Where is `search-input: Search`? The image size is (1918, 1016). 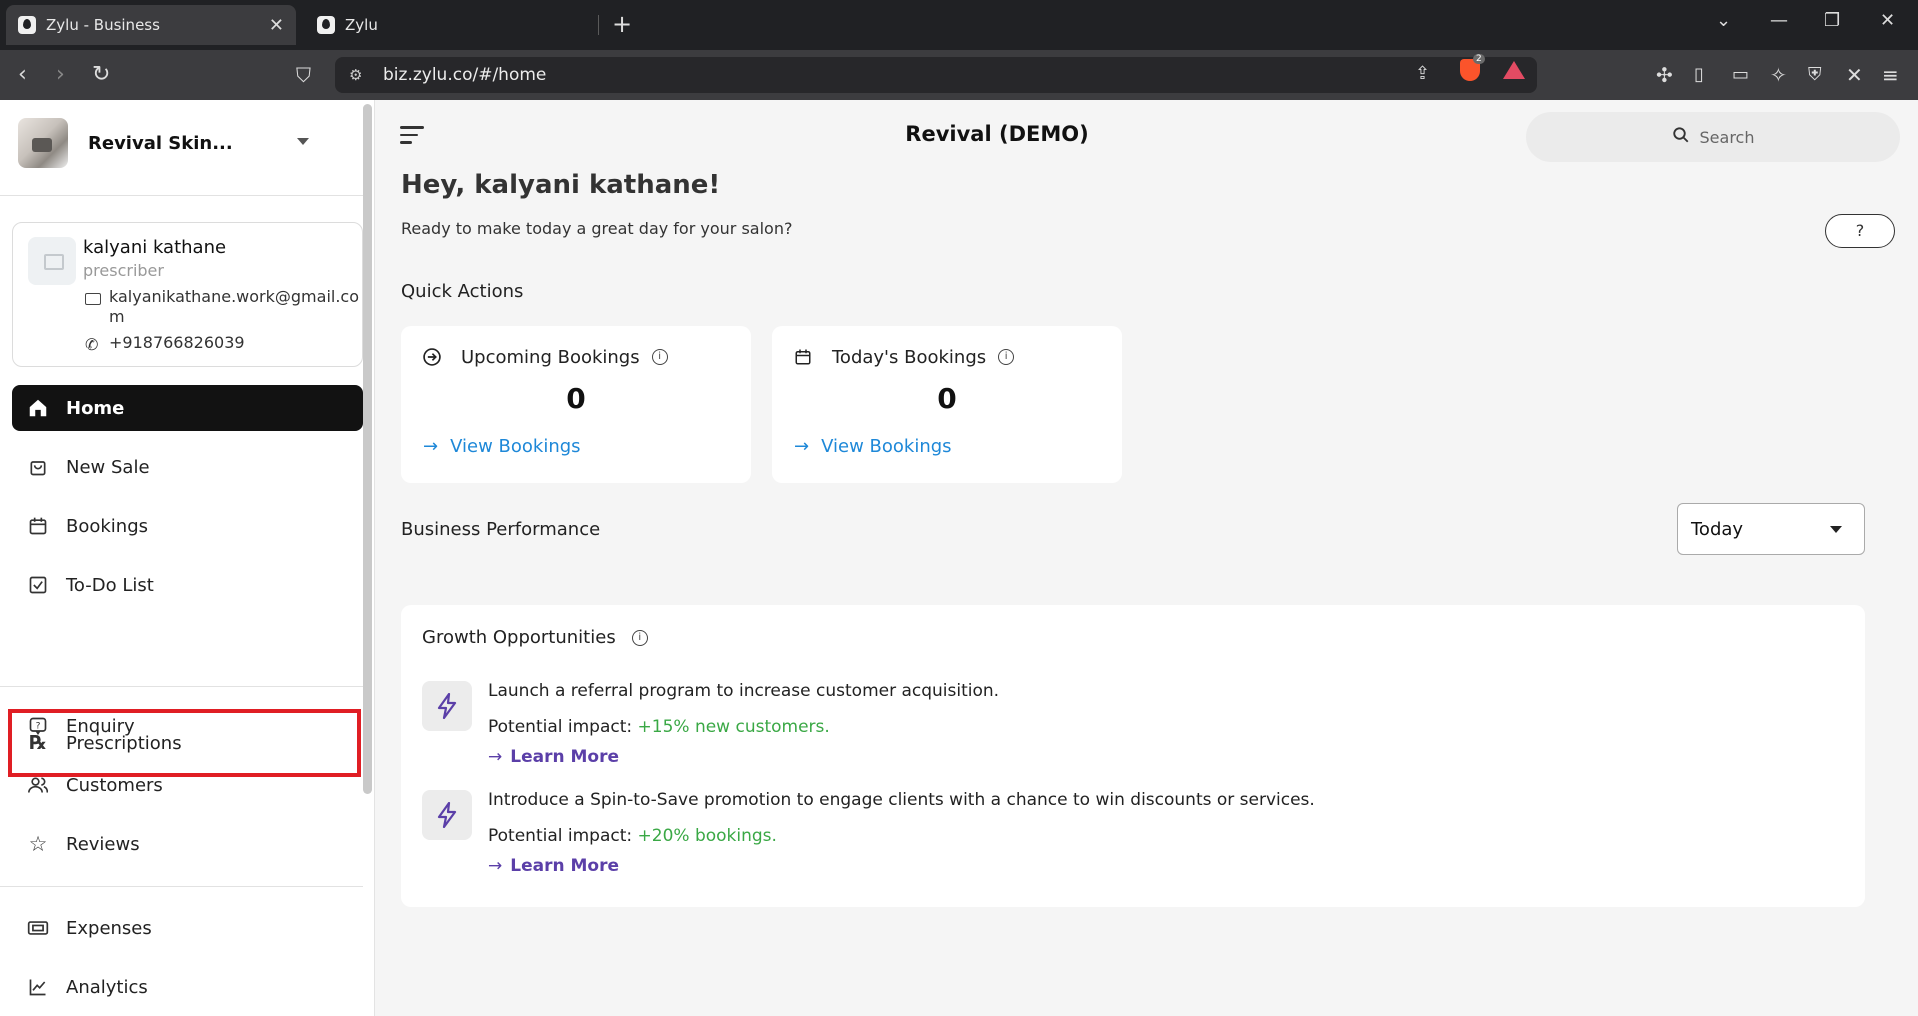 search-input: Search is located at coordinates (1713, 137).